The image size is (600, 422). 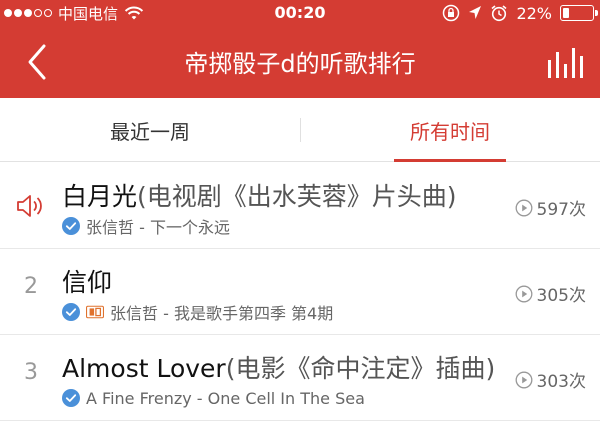 What do you see at coordinates (499, 13) in the screenshot?
I see `alarm-icon` at bounding box center [499, 13].